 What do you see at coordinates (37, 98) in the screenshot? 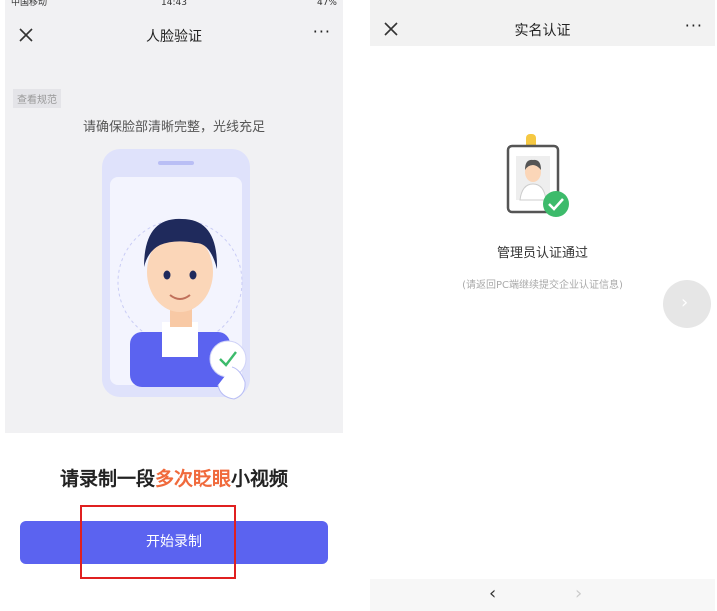
I see `view-spec-link: 查看规范` at bounding box center [37, 98].